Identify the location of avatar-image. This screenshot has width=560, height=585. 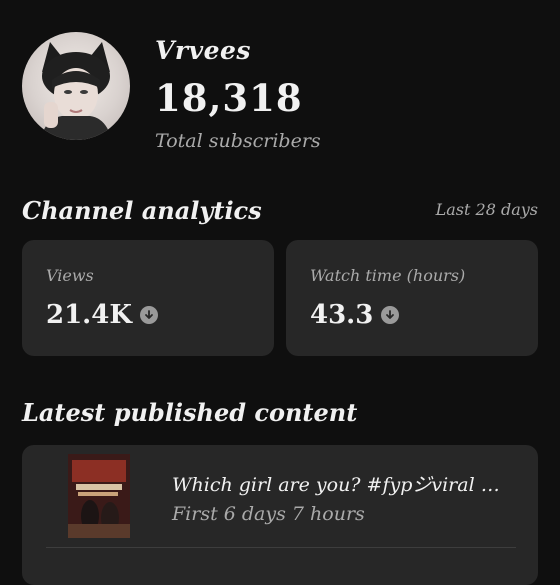
(76, 91).